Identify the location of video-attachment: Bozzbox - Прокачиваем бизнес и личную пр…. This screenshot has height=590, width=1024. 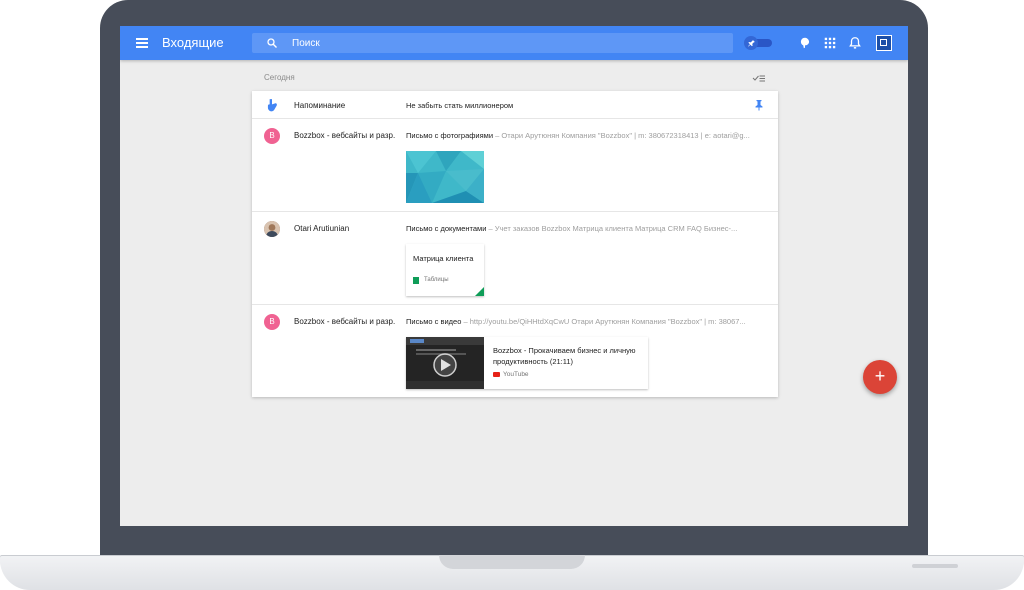
(527, 363).